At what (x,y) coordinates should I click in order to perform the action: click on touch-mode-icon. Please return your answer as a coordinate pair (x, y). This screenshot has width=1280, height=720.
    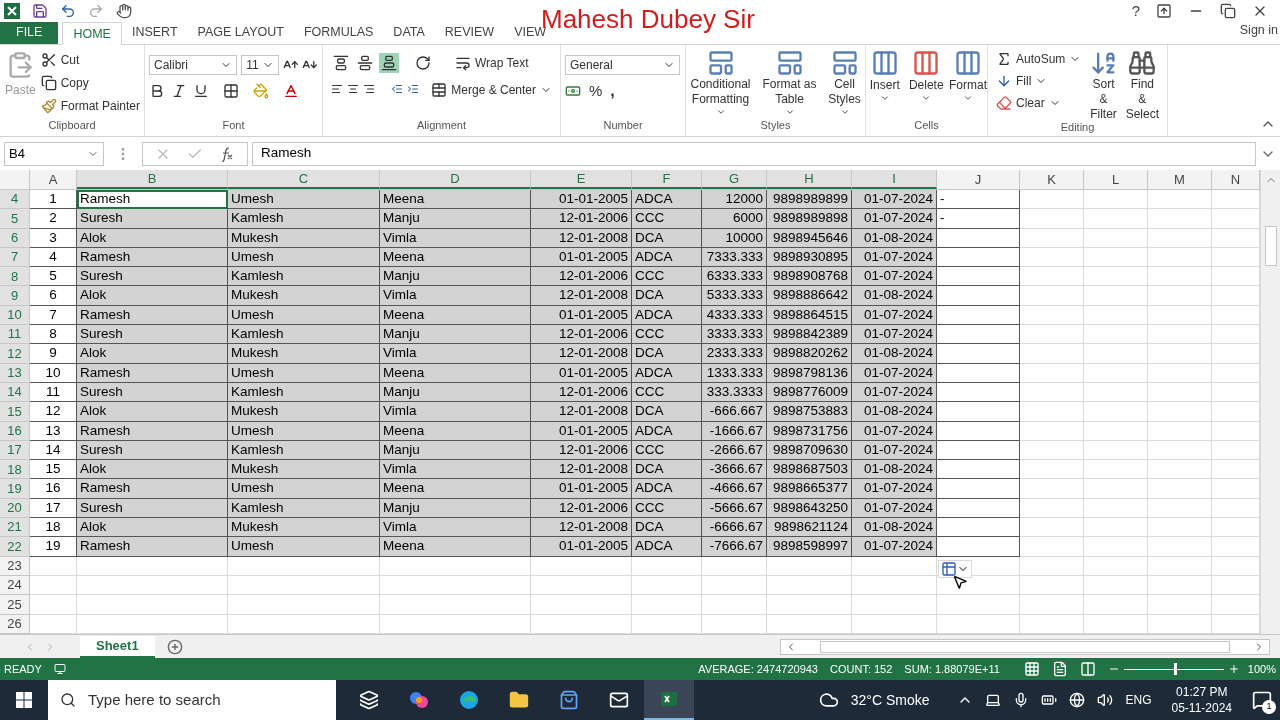
    Looking at the image, I should click on (124, 11).